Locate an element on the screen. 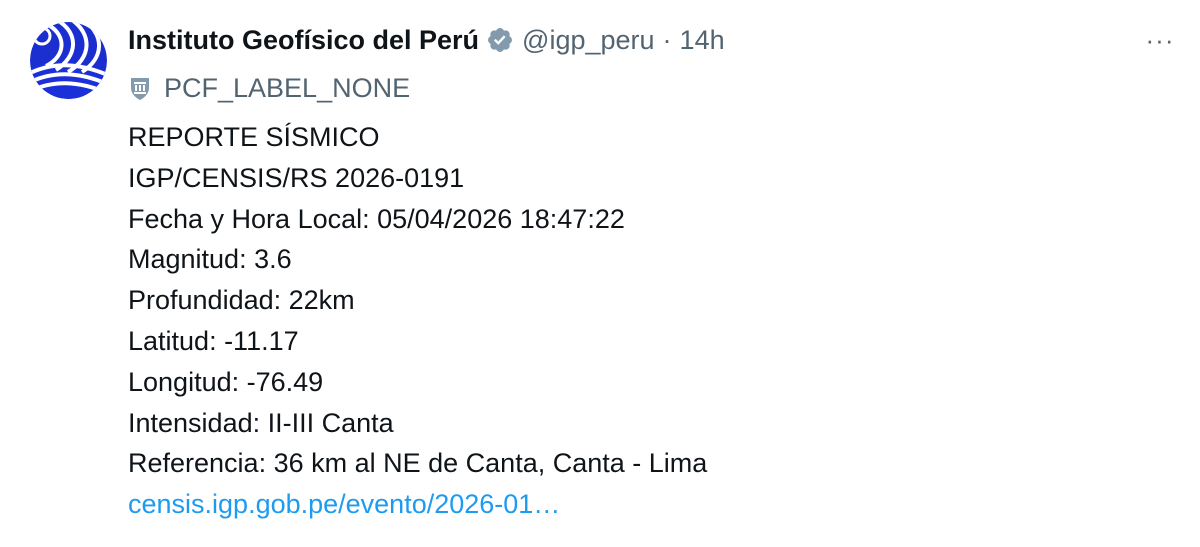  government-label-icon is located at coordinates (140, 88).